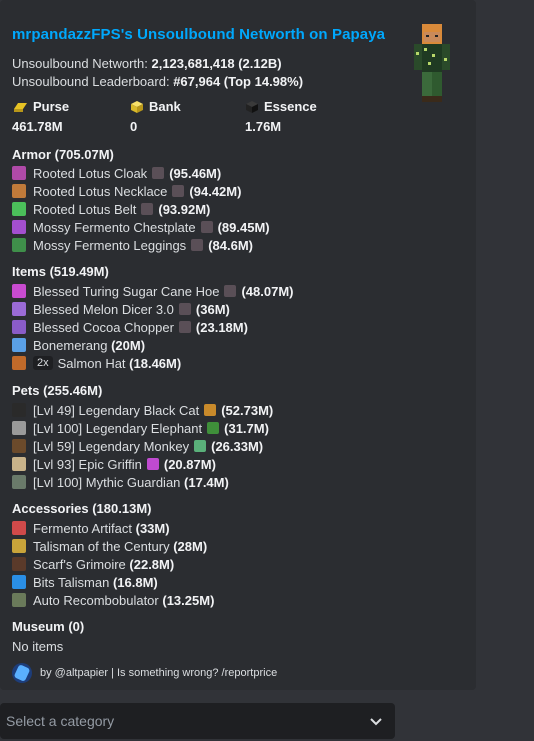 The image size is (534, 741). Describe the element at coordinates (130, 327) in the screenshot. I see `list-item: Blessed Cocoa Chopper (23.18M)` at that location.